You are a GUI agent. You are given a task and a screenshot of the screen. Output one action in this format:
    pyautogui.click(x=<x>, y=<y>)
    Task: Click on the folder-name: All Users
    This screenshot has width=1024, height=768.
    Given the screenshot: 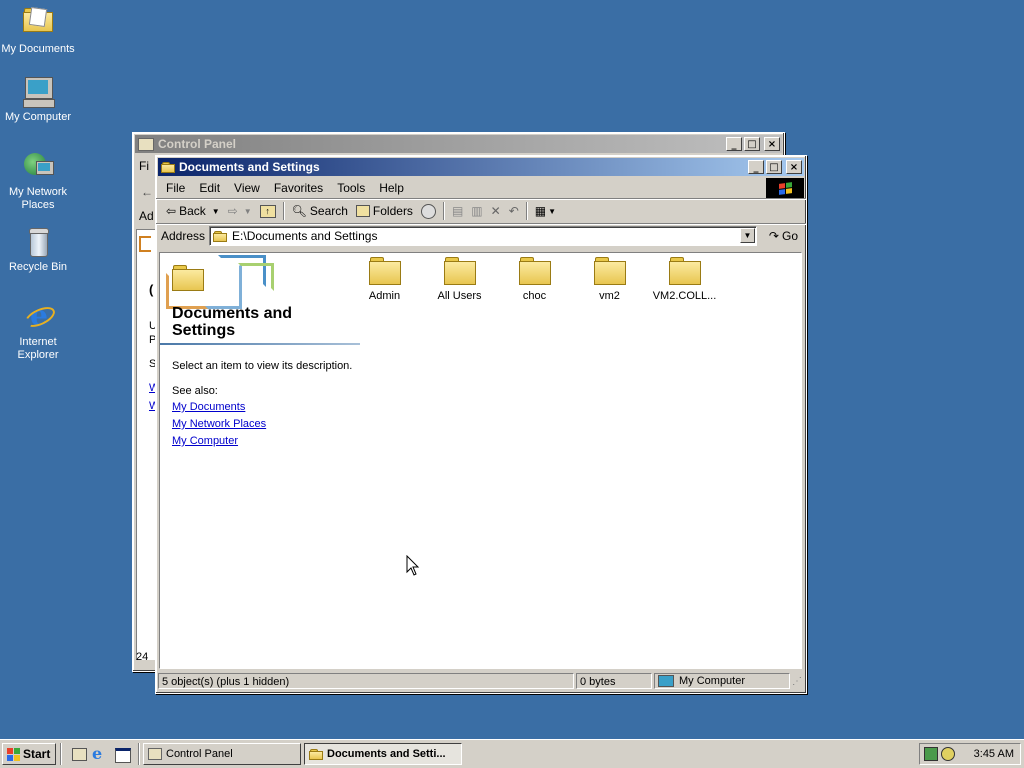 What is the action you would take?
    pyautogui.click(x=459, y=296)
    